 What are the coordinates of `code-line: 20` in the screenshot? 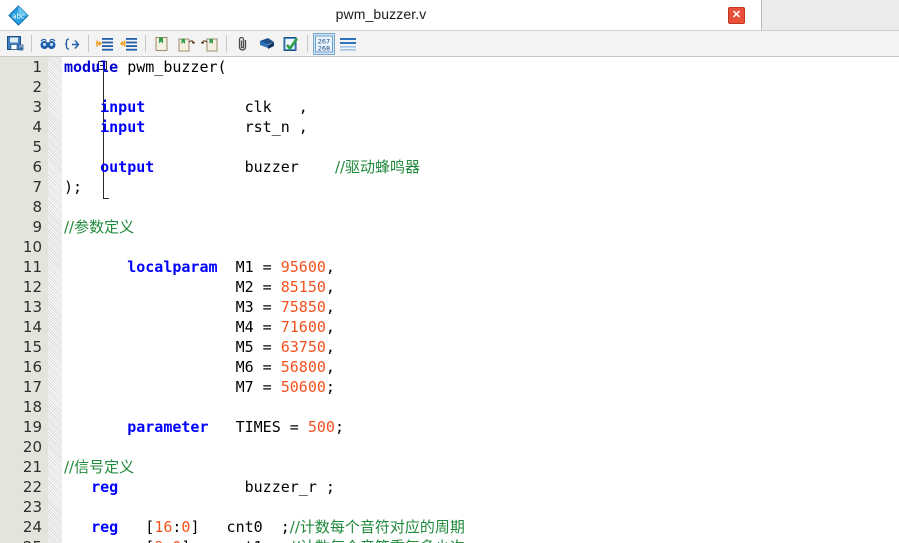 It's located at (461, 447).